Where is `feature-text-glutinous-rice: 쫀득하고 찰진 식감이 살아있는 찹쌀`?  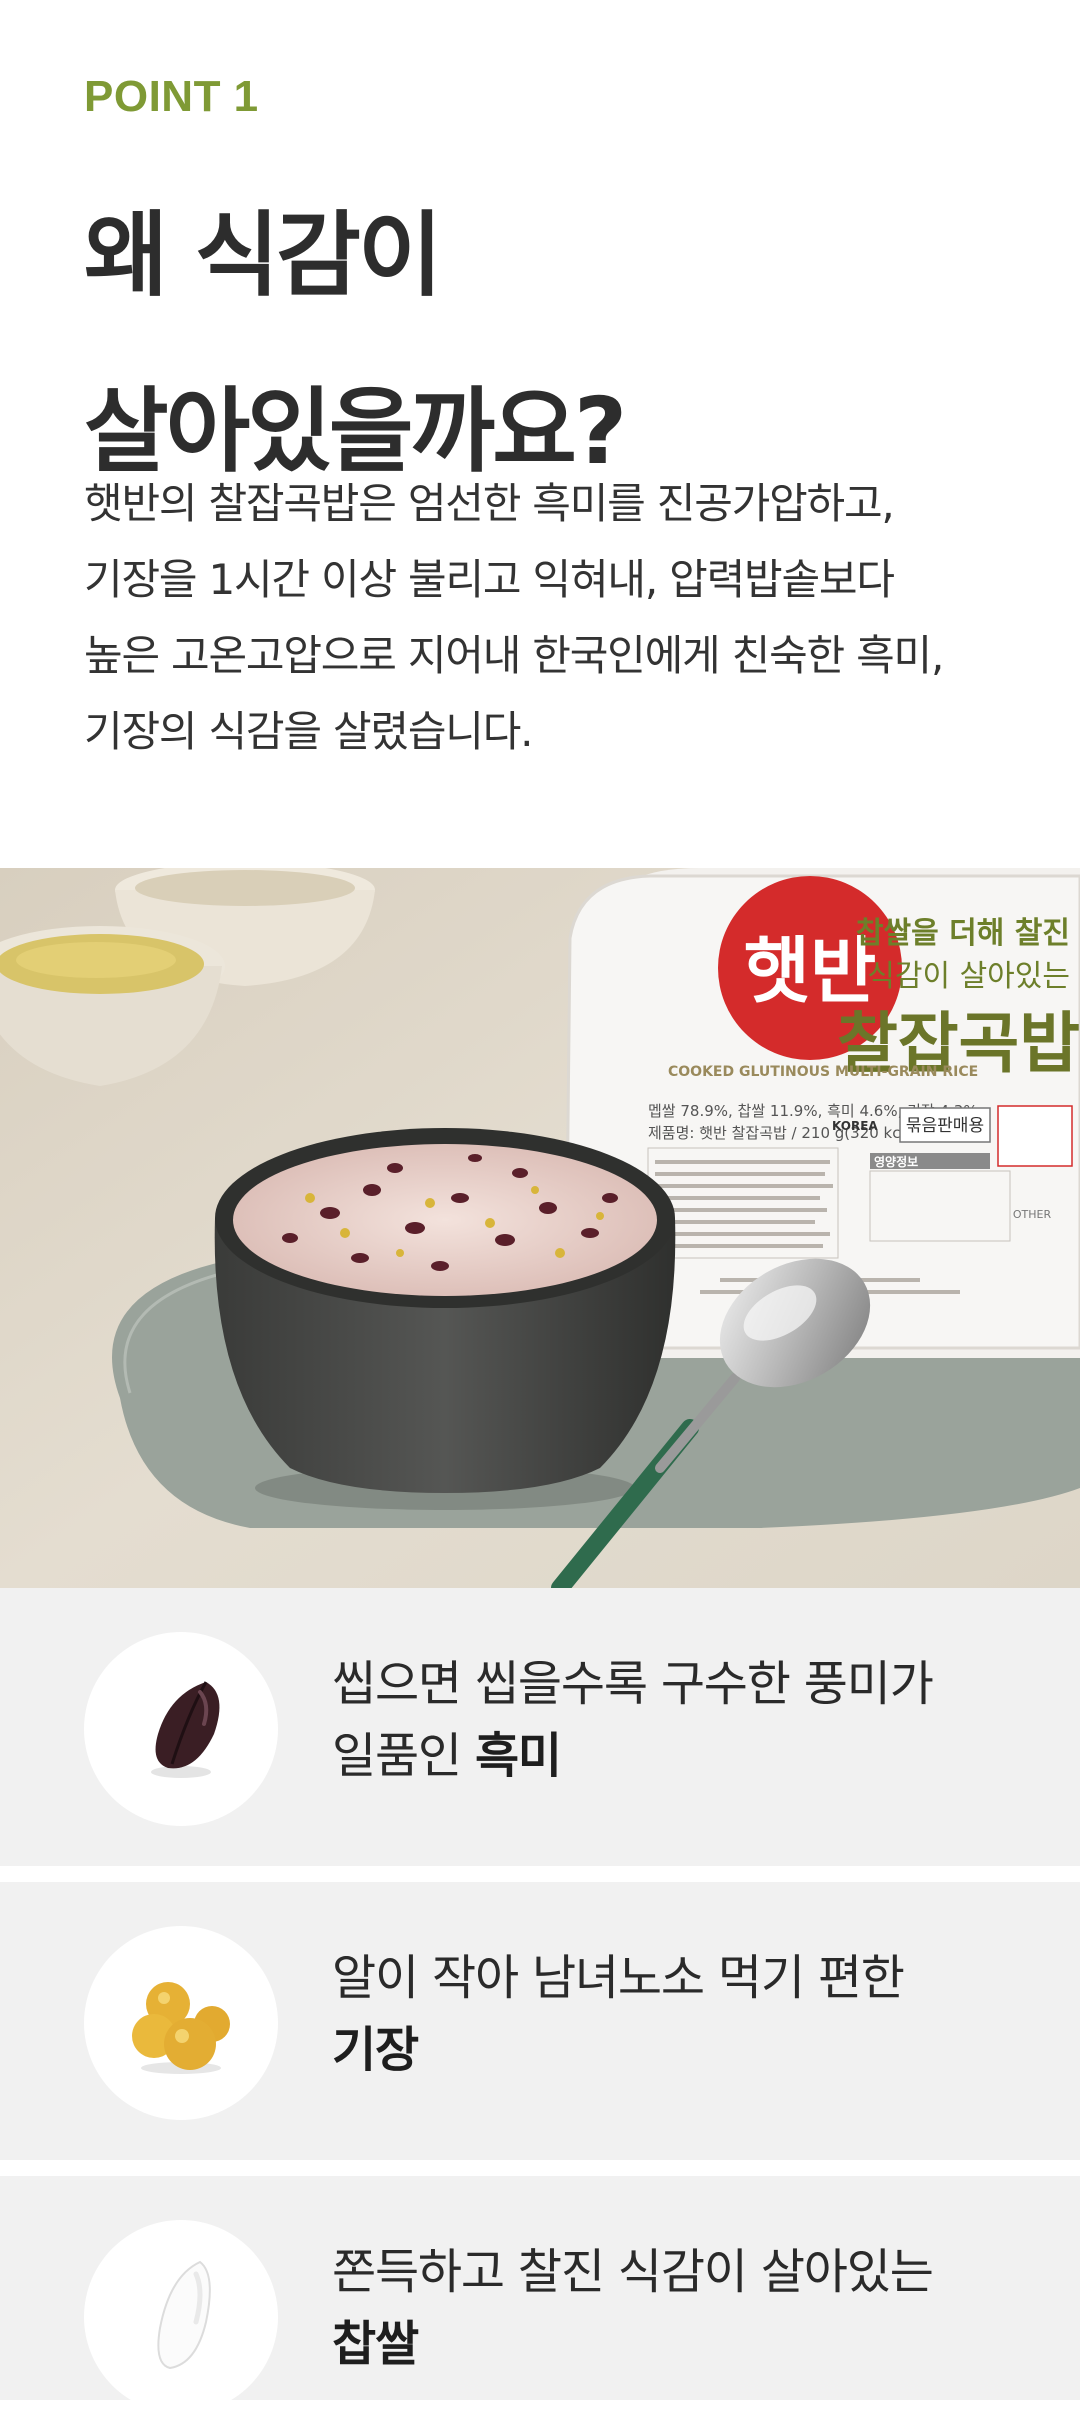
feature-text-glutinous-rice: 쫀득하고 찰진 식감이 살아있는 찹쌀 is located at coordinates (633, 2308).